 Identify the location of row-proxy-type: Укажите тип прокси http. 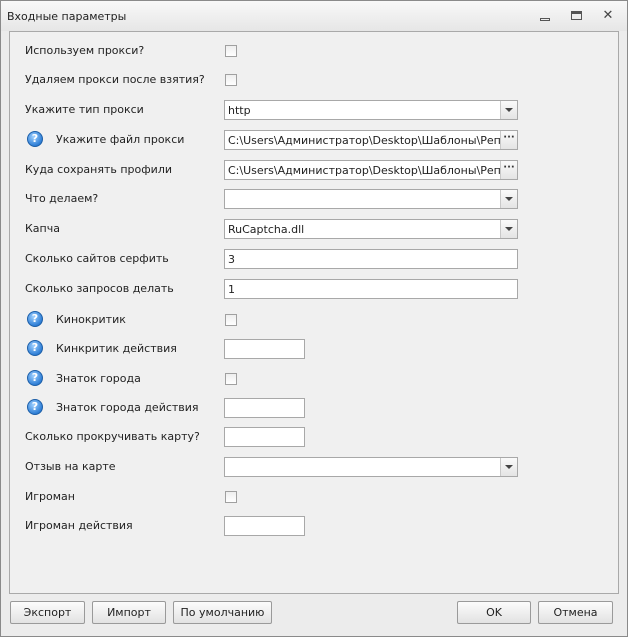
(314, 110).